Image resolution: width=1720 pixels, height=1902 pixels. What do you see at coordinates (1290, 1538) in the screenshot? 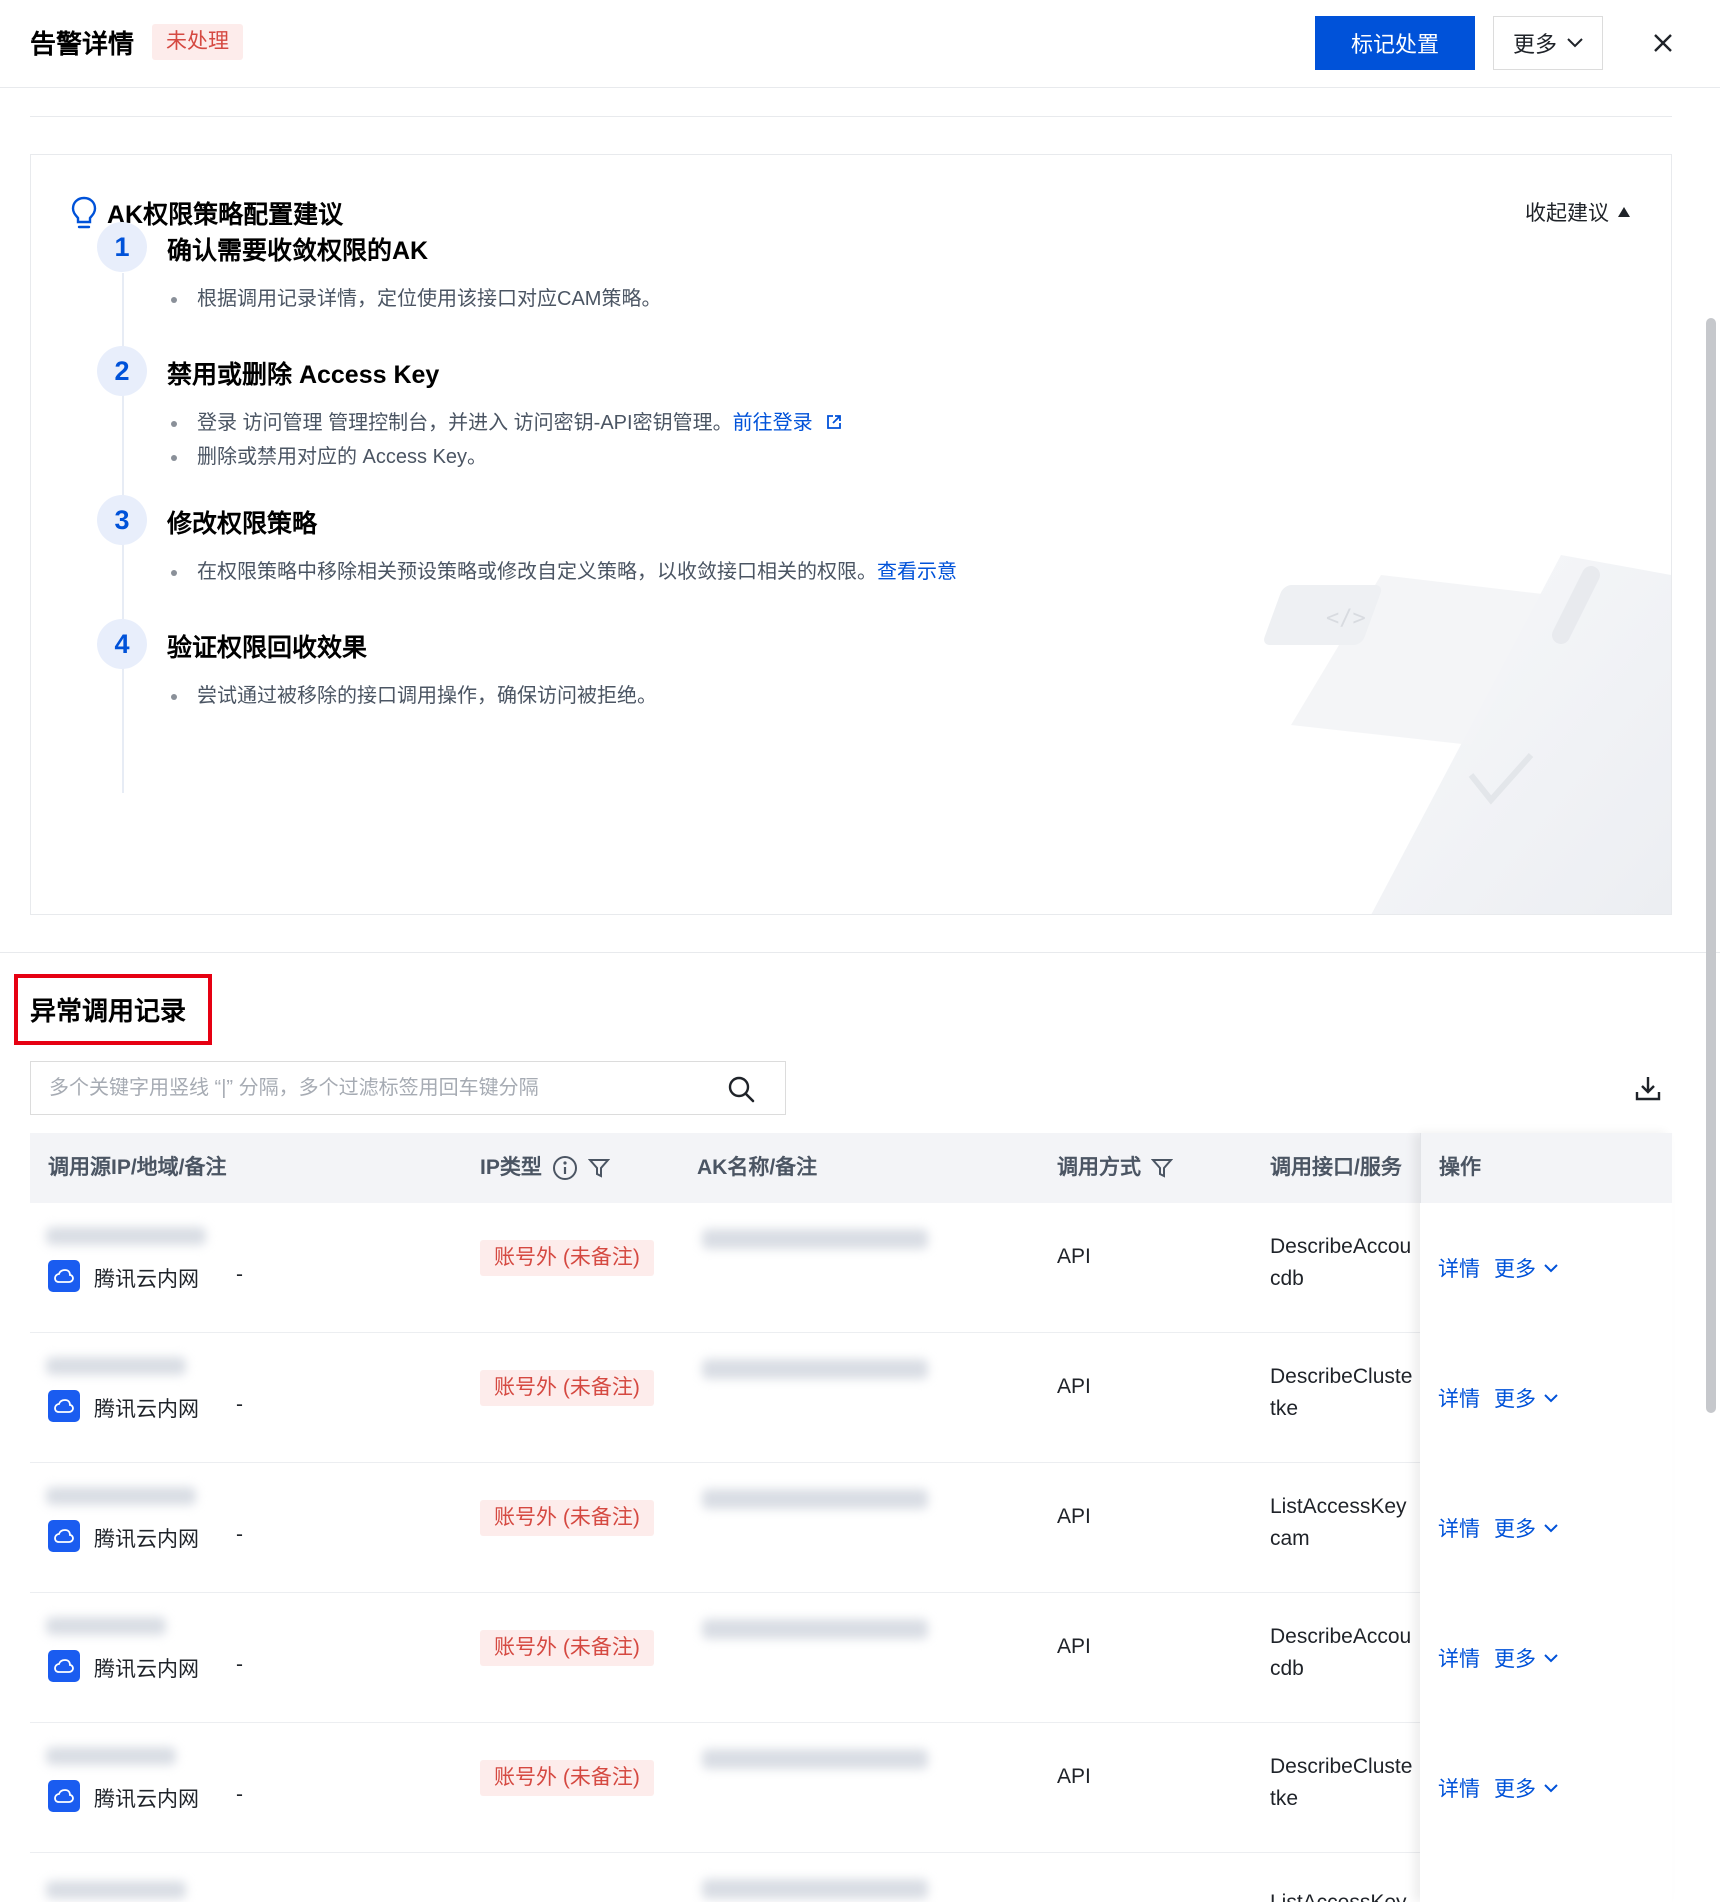
I see `service-name: cam` at bounding box center [1290, 1538].